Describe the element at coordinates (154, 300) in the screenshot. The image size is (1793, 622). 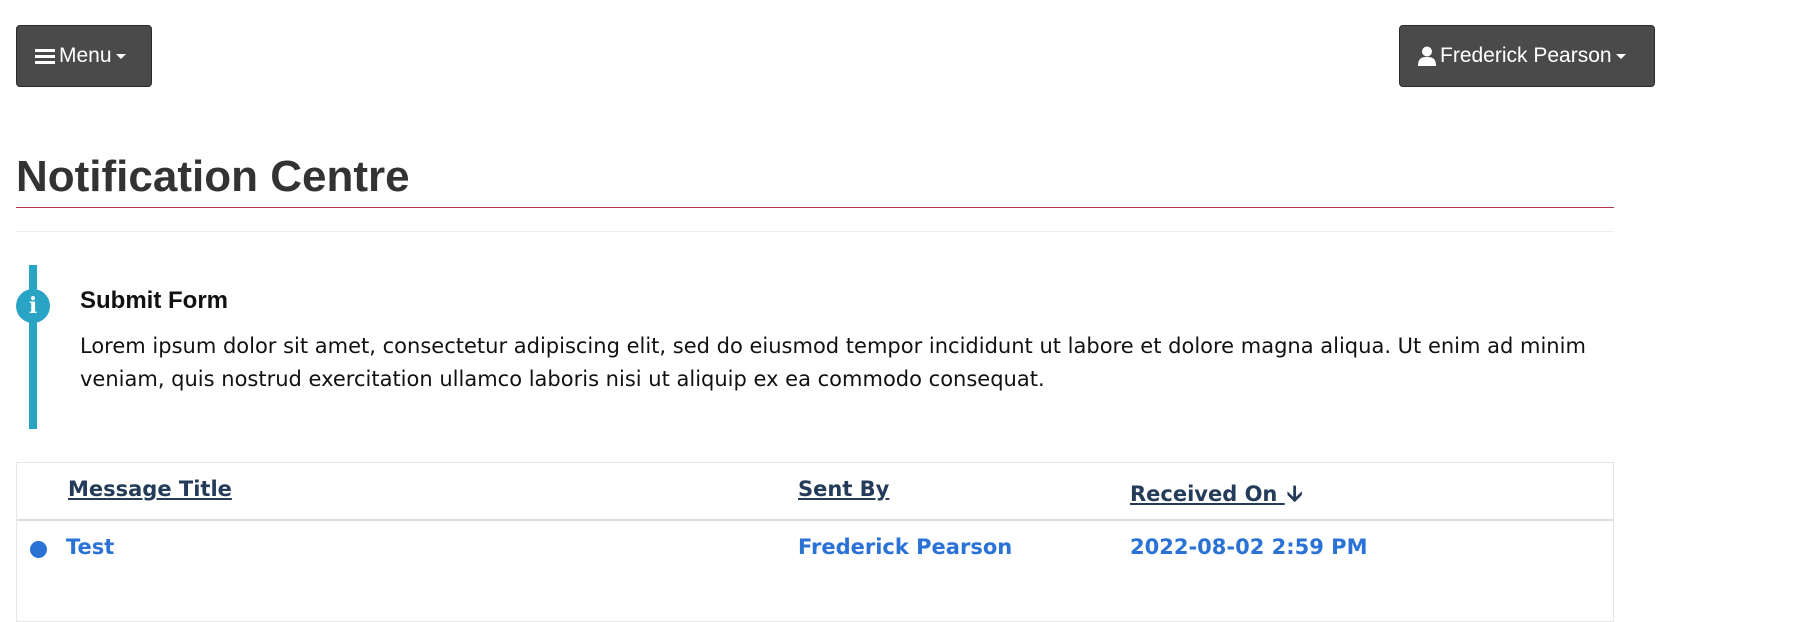
I see `alert-title: Submit Form` at that location.